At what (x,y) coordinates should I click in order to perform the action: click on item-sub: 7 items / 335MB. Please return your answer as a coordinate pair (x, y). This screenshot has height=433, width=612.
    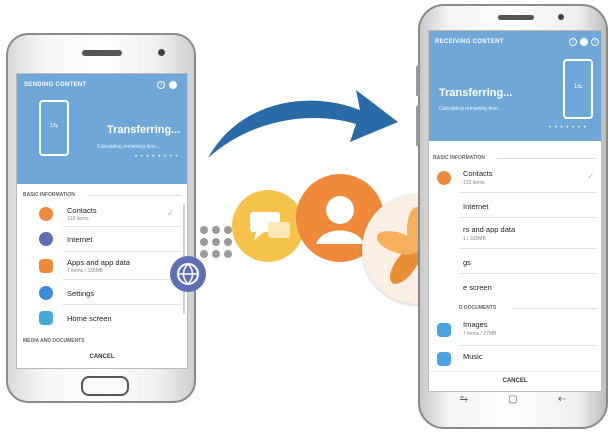
    Looking at the image, I should click on (85, 271).